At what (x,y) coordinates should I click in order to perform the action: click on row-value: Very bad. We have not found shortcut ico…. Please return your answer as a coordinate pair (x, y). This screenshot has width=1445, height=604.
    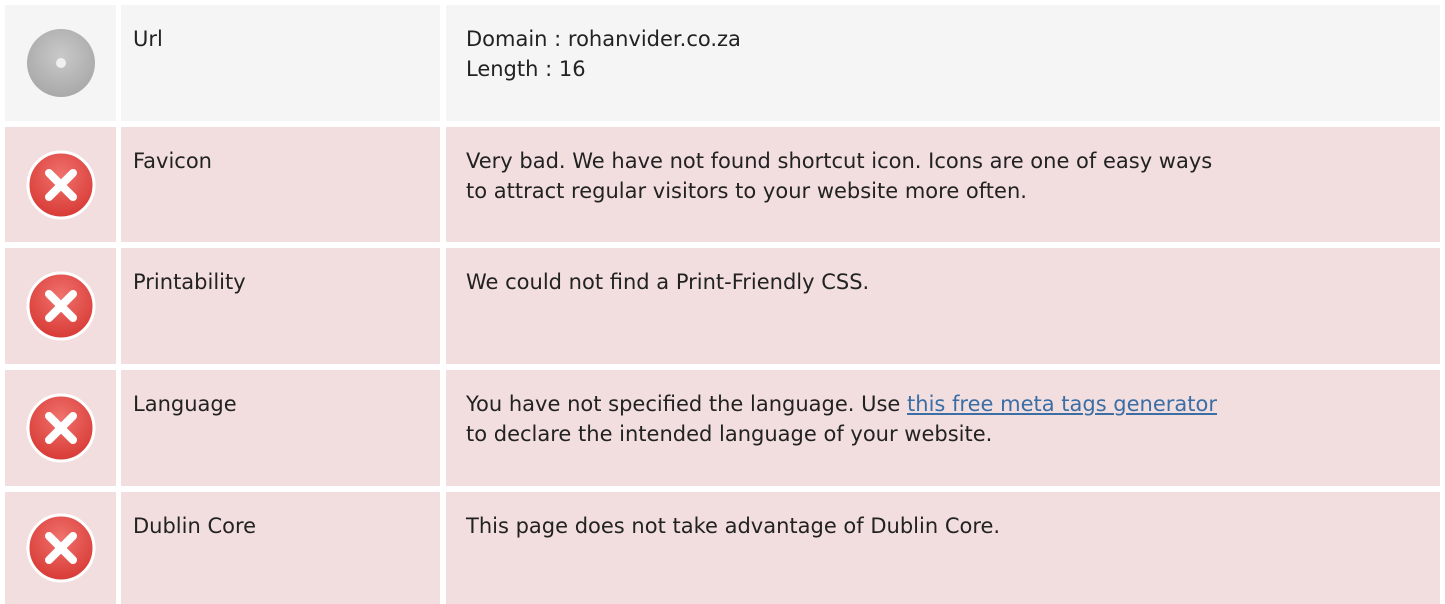
    Looking at the image, I should click on (943, 184).